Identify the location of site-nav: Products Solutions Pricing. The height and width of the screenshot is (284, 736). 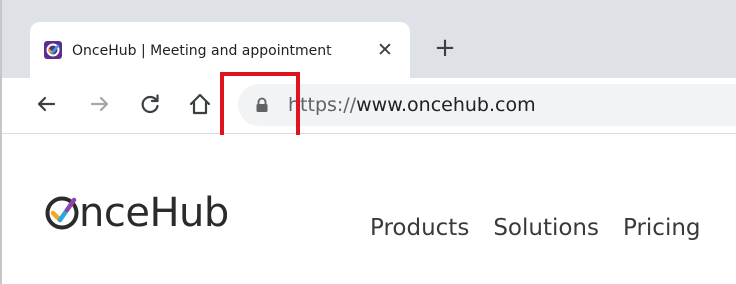
(535, 228).